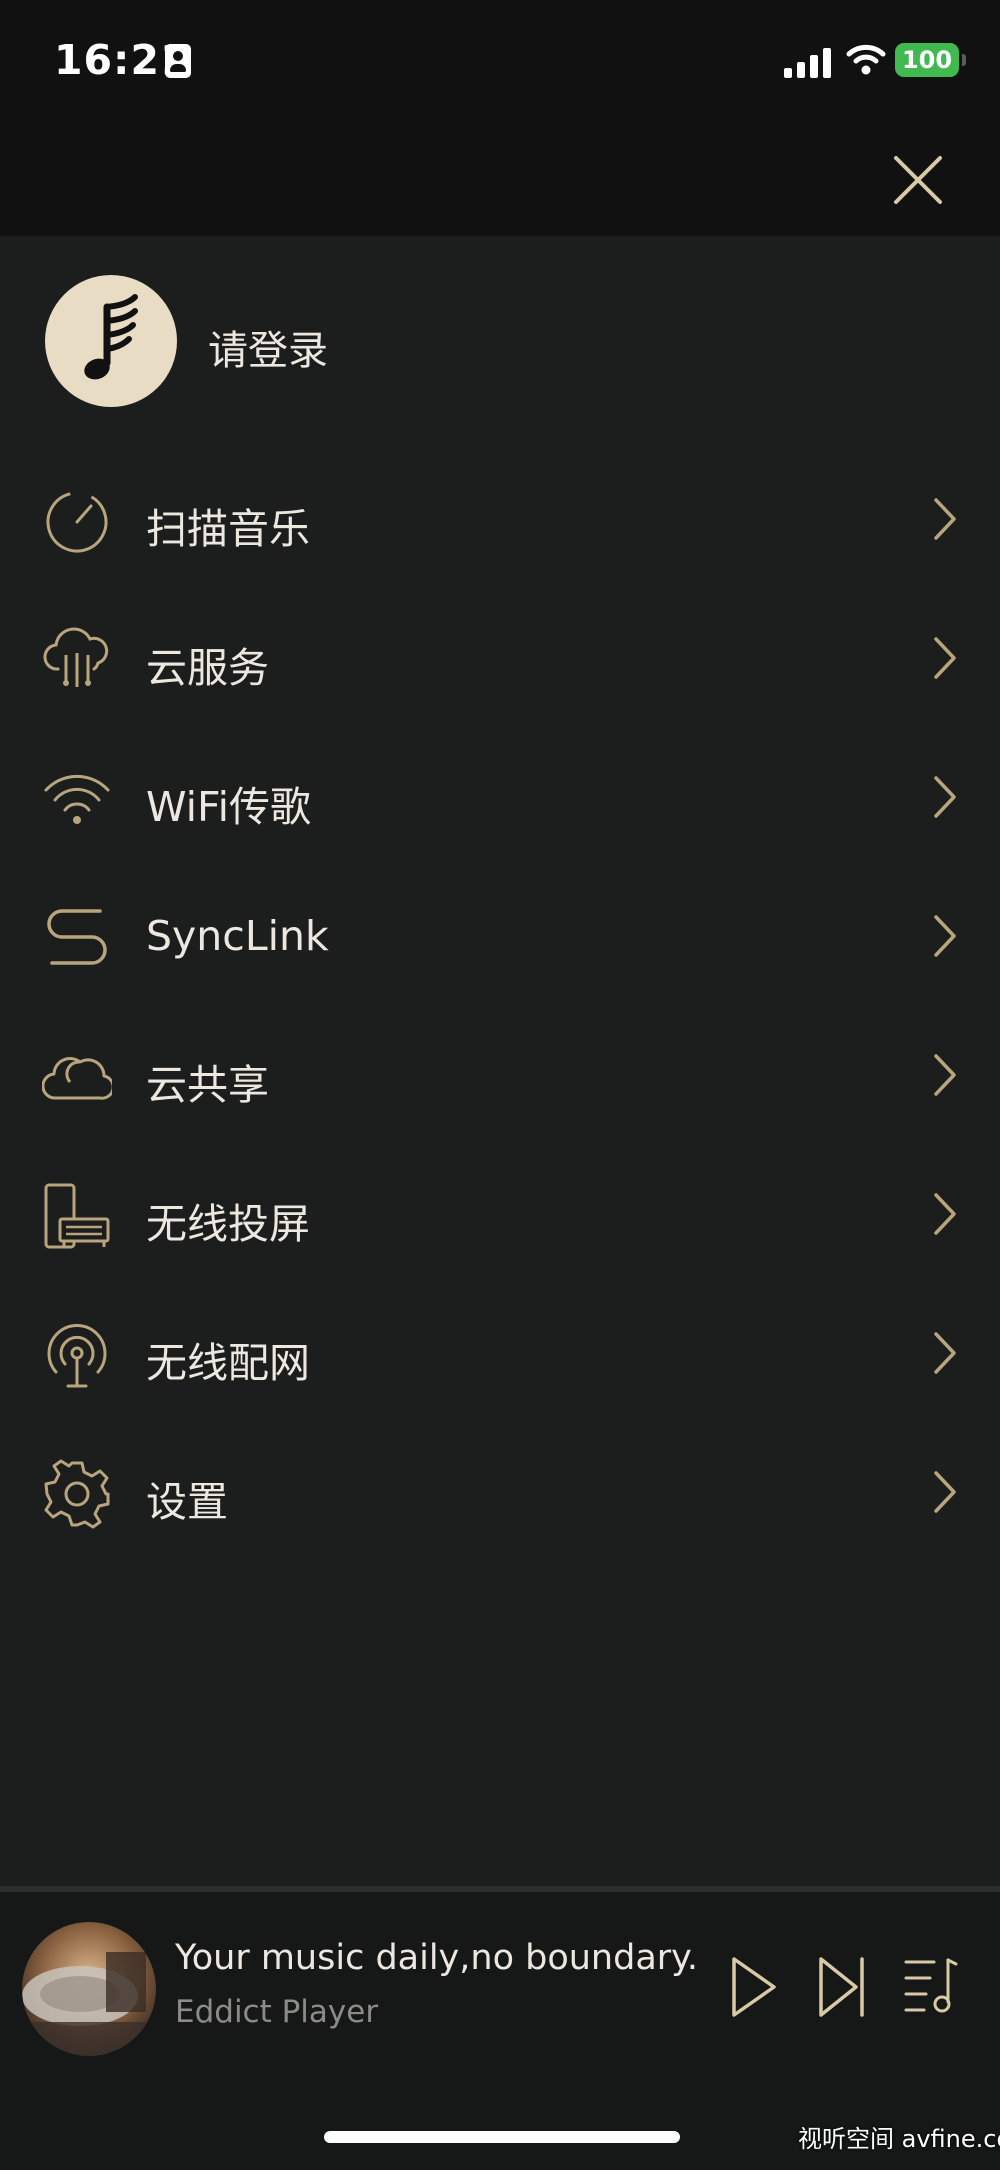 The image size is (1000, 2170). I want to click on play-icon, so click(754, 1987).